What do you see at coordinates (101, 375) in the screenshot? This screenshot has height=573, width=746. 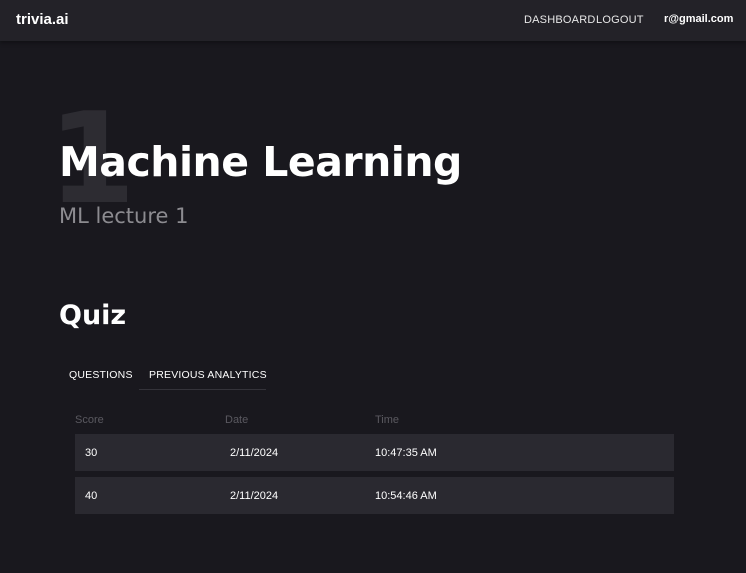 I see `tab-questions: QUESTIONS` at bounding box center [101, 375].